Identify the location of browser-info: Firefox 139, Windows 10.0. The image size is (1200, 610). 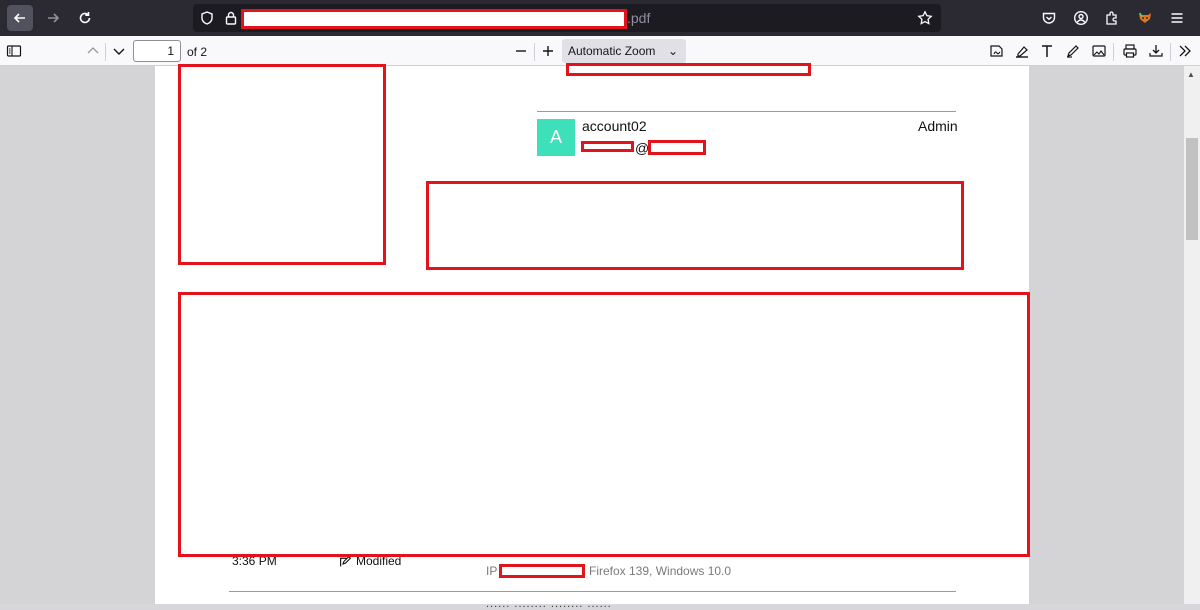
(660, 571).